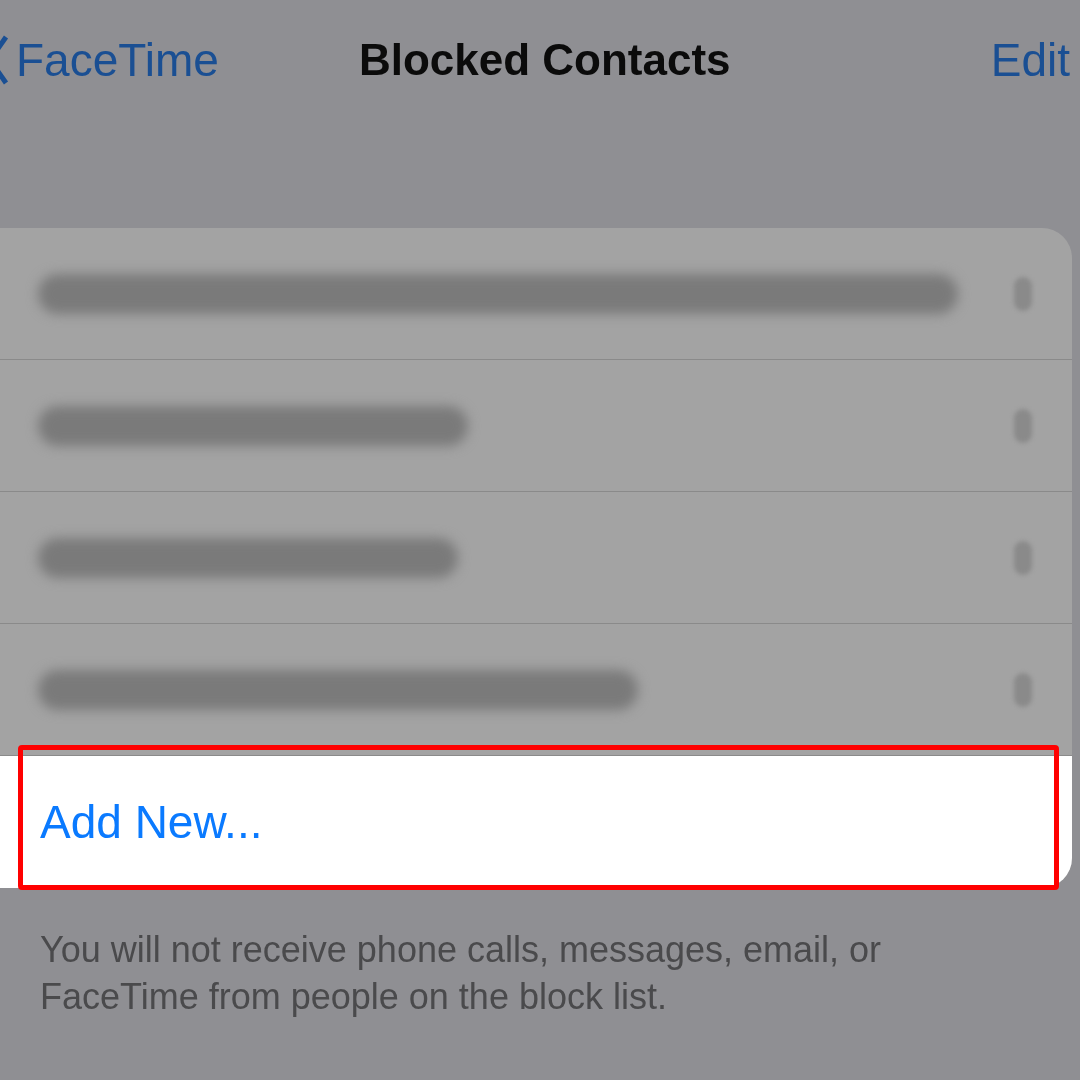 This screenshot has width=1080, height=1080. What do you see at coordinates (1030, 60) in the screenshot?
I see `edit-button: Edit` at bounding box center [1030, 60].